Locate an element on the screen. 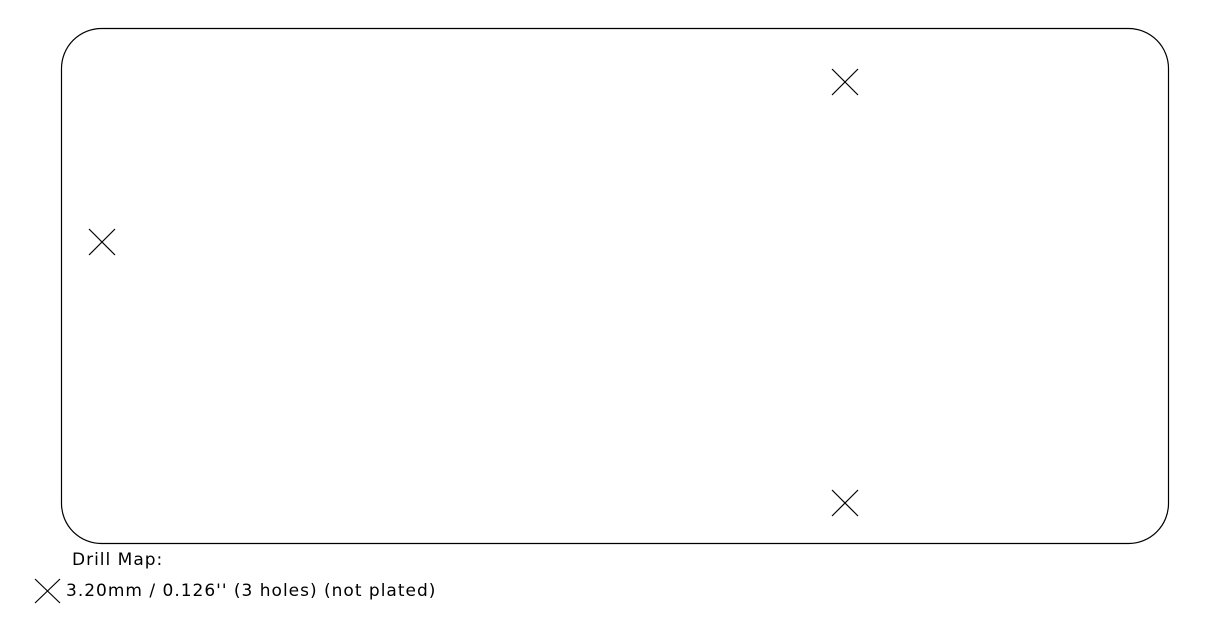 The width and height of the screenshot is (1205, 628). legend-entry: 3.20mm / 0.126'' (3 holes) (not plated) is located at coordinates (235, 591).